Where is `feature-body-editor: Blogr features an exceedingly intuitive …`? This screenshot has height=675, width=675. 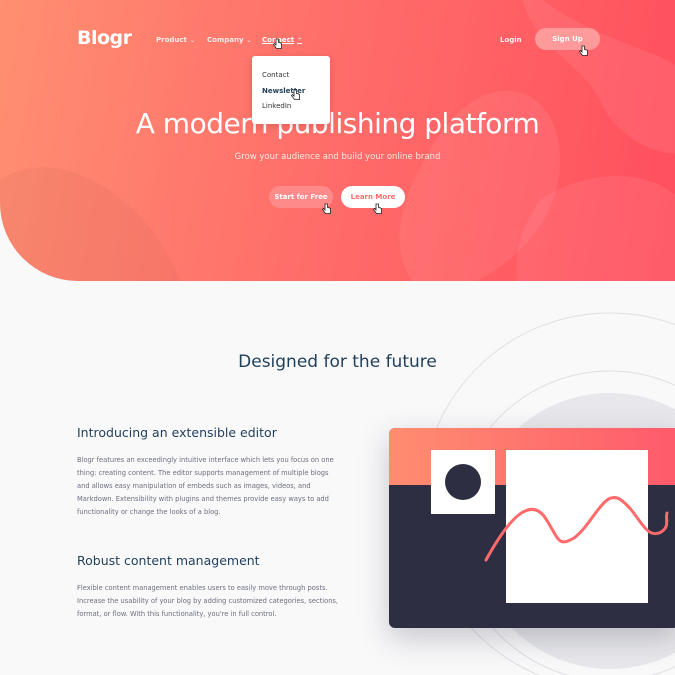 feature-body-editor: Blogr features an exceedingly intuitive … is located at coordinates (205, 486).